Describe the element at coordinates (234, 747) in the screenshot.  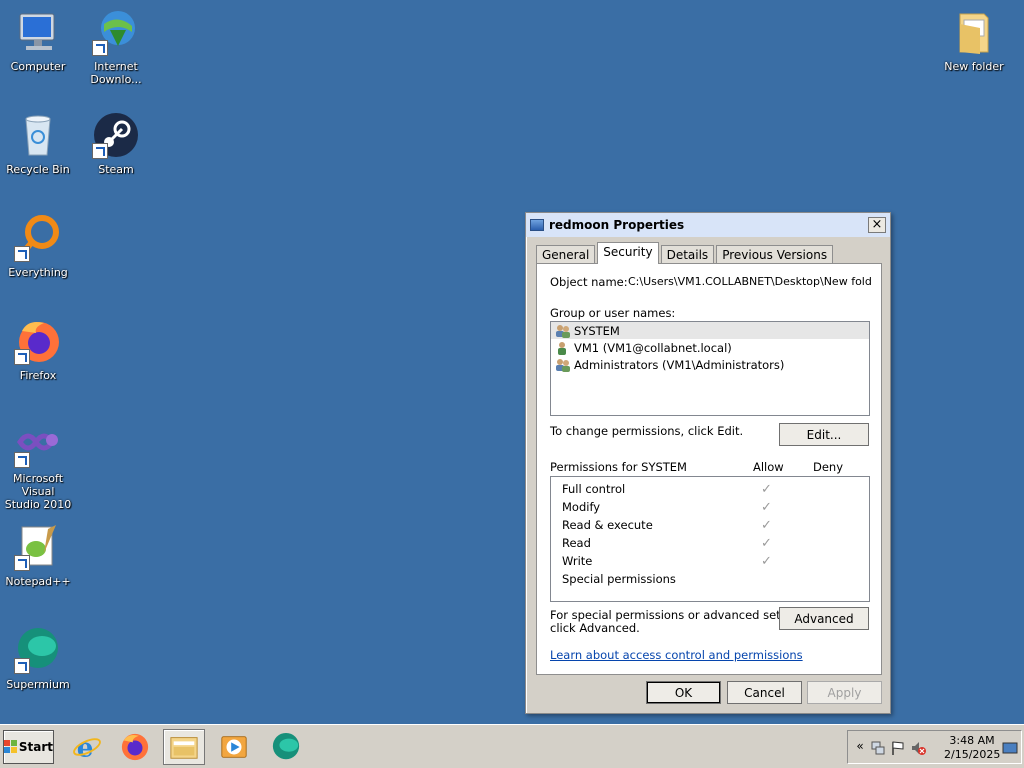
I see `taskbar-media-player` at that location.